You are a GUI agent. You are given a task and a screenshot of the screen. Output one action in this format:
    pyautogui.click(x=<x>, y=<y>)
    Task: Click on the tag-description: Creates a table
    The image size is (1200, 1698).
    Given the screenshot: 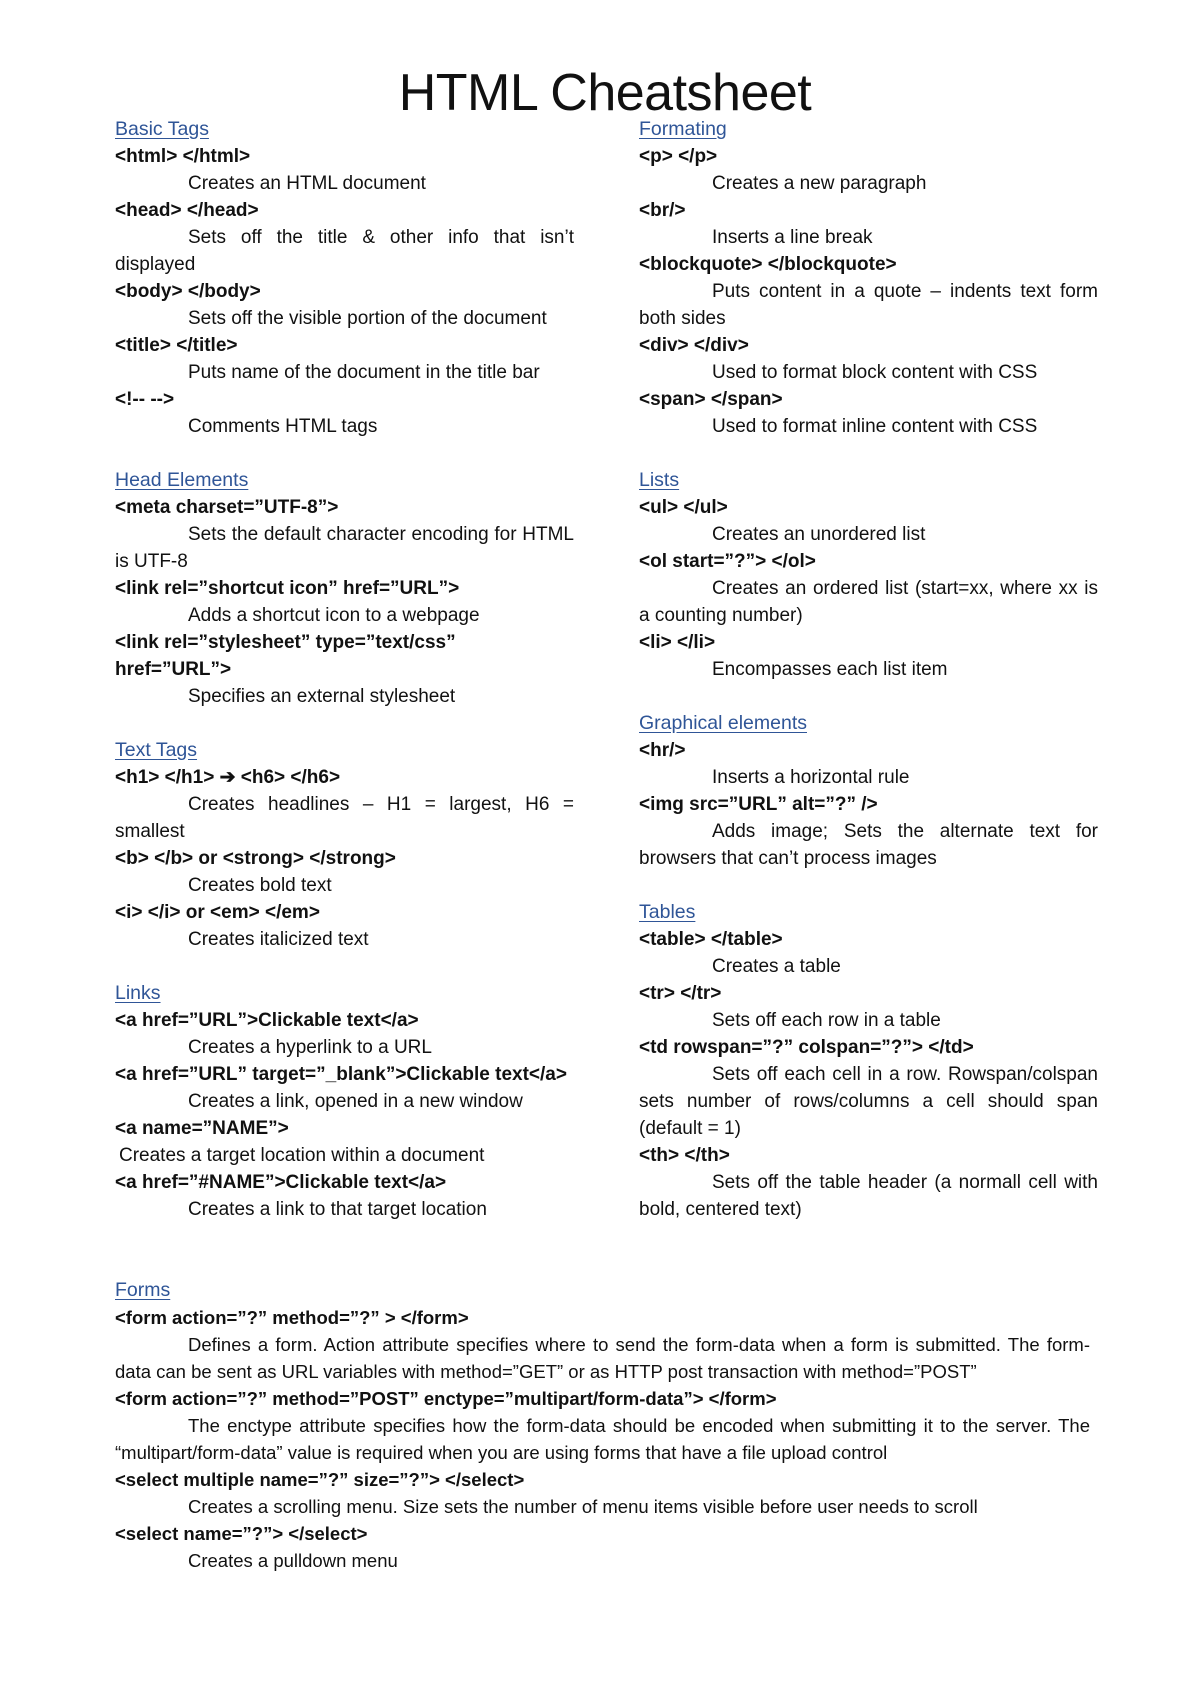 What is the action you would take?
    pyautogui.click(x=776, y=966)
    